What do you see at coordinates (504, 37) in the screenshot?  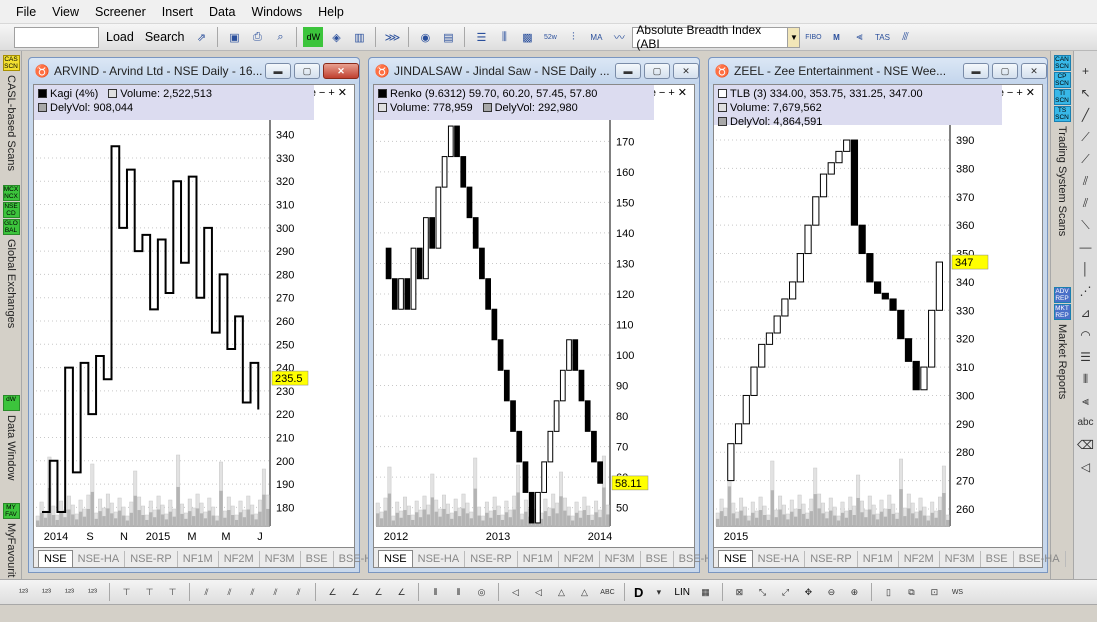 I see `volume-icon: ⫼` at bounding box center [504, 37].